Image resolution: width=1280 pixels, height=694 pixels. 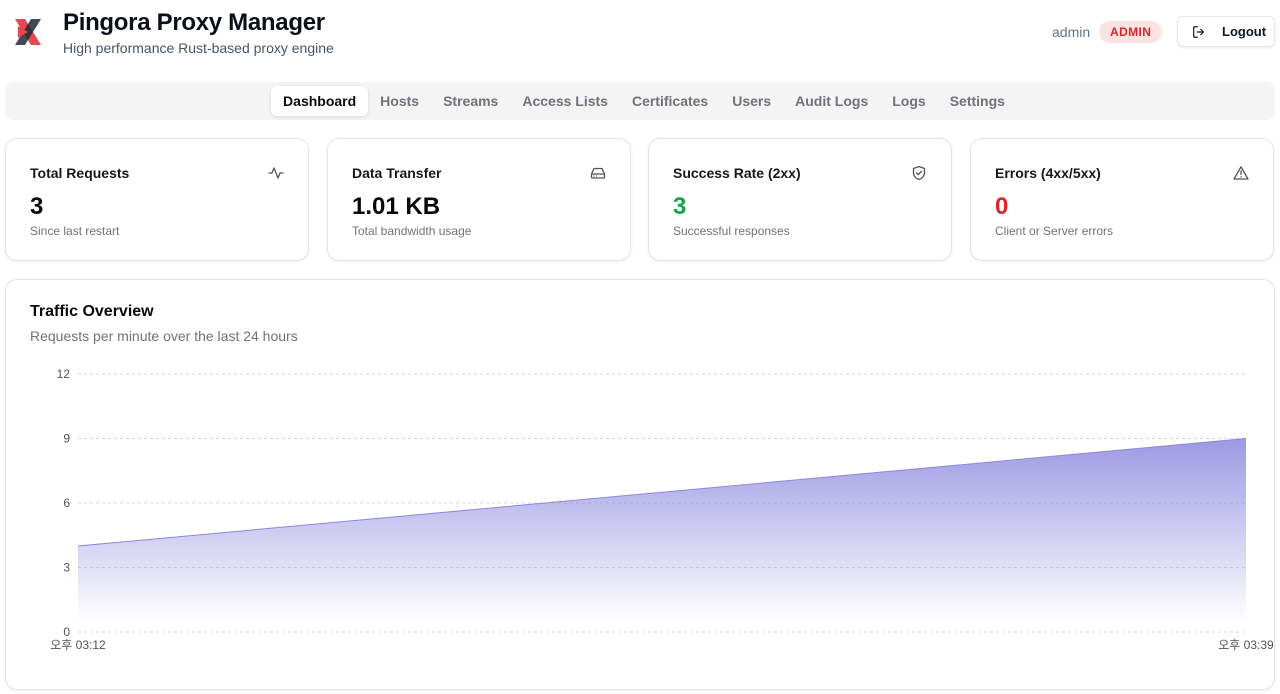 What do you see at coordinates (64, 374) in the screenshot?
I see `y-tick-label: 12` at bounding box center [64, 374].